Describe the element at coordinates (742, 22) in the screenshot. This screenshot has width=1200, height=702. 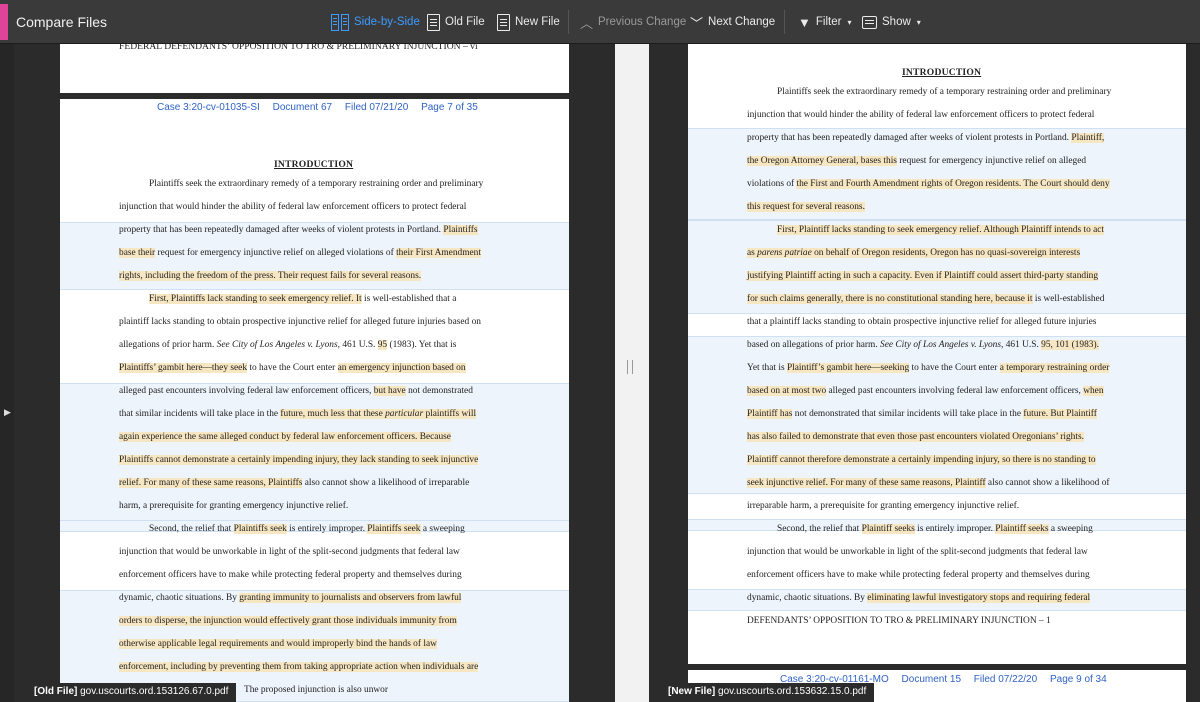
I see `next-change-label: Next Change` at that location.